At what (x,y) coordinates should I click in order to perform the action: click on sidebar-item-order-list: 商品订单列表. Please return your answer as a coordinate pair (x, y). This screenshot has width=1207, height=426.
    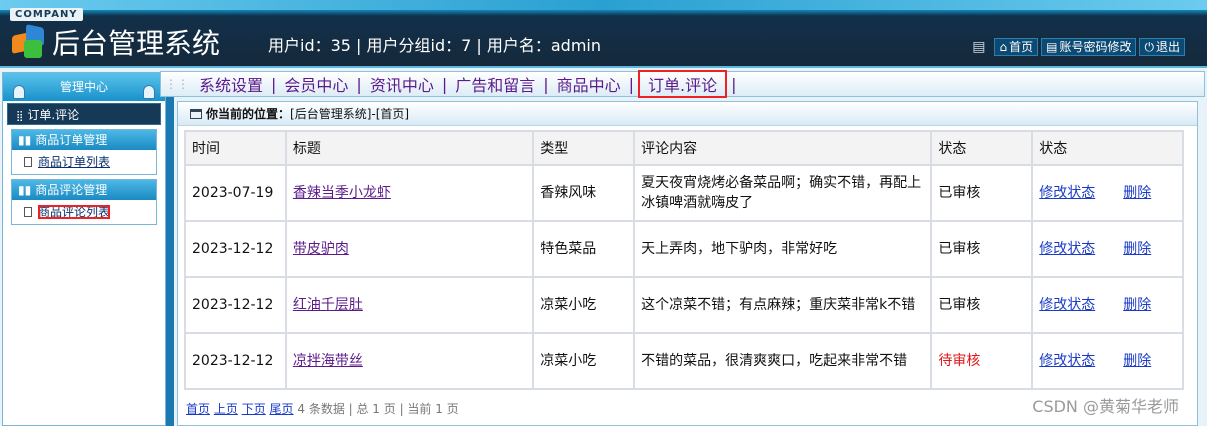
    Looking at the image, I should click on (84, 162).